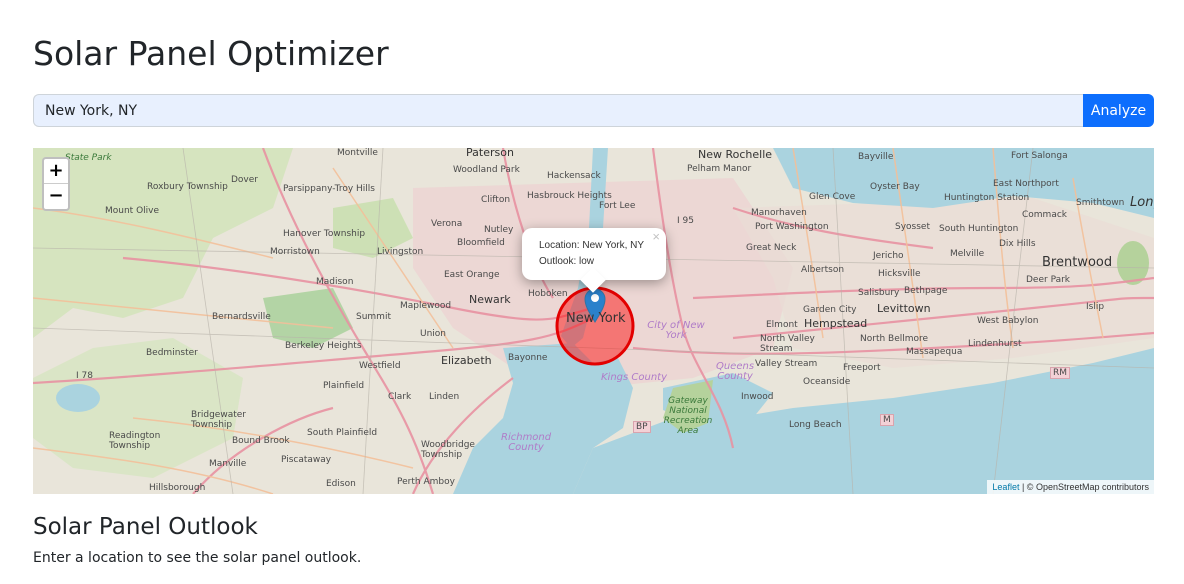 The height and width of the screenshot is (584, 1184). What do you see at coordinates (400, 252) in the screenshot?
I see `place-label: Livingston` at bounding box center [400, 252].